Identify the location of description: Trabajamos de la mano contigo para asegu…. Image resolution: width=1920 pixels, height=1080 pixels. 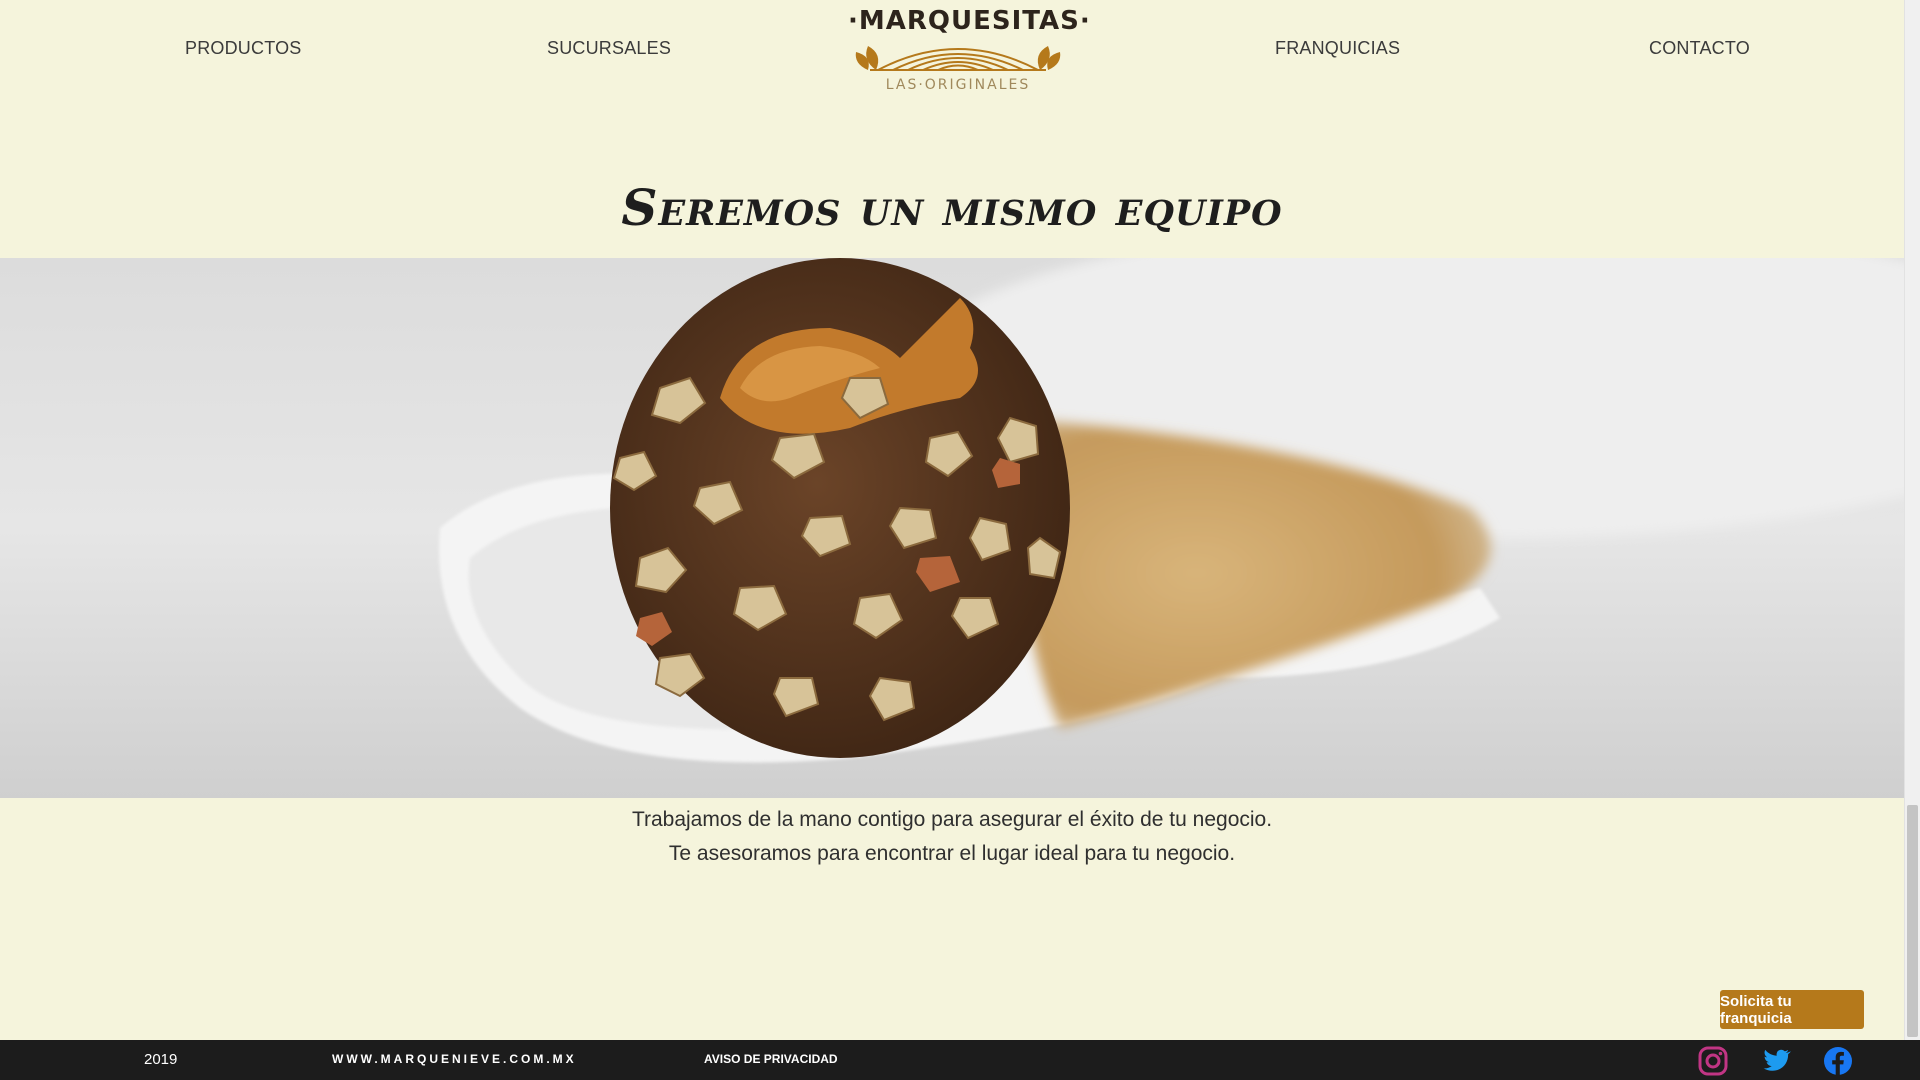
(952, 837).